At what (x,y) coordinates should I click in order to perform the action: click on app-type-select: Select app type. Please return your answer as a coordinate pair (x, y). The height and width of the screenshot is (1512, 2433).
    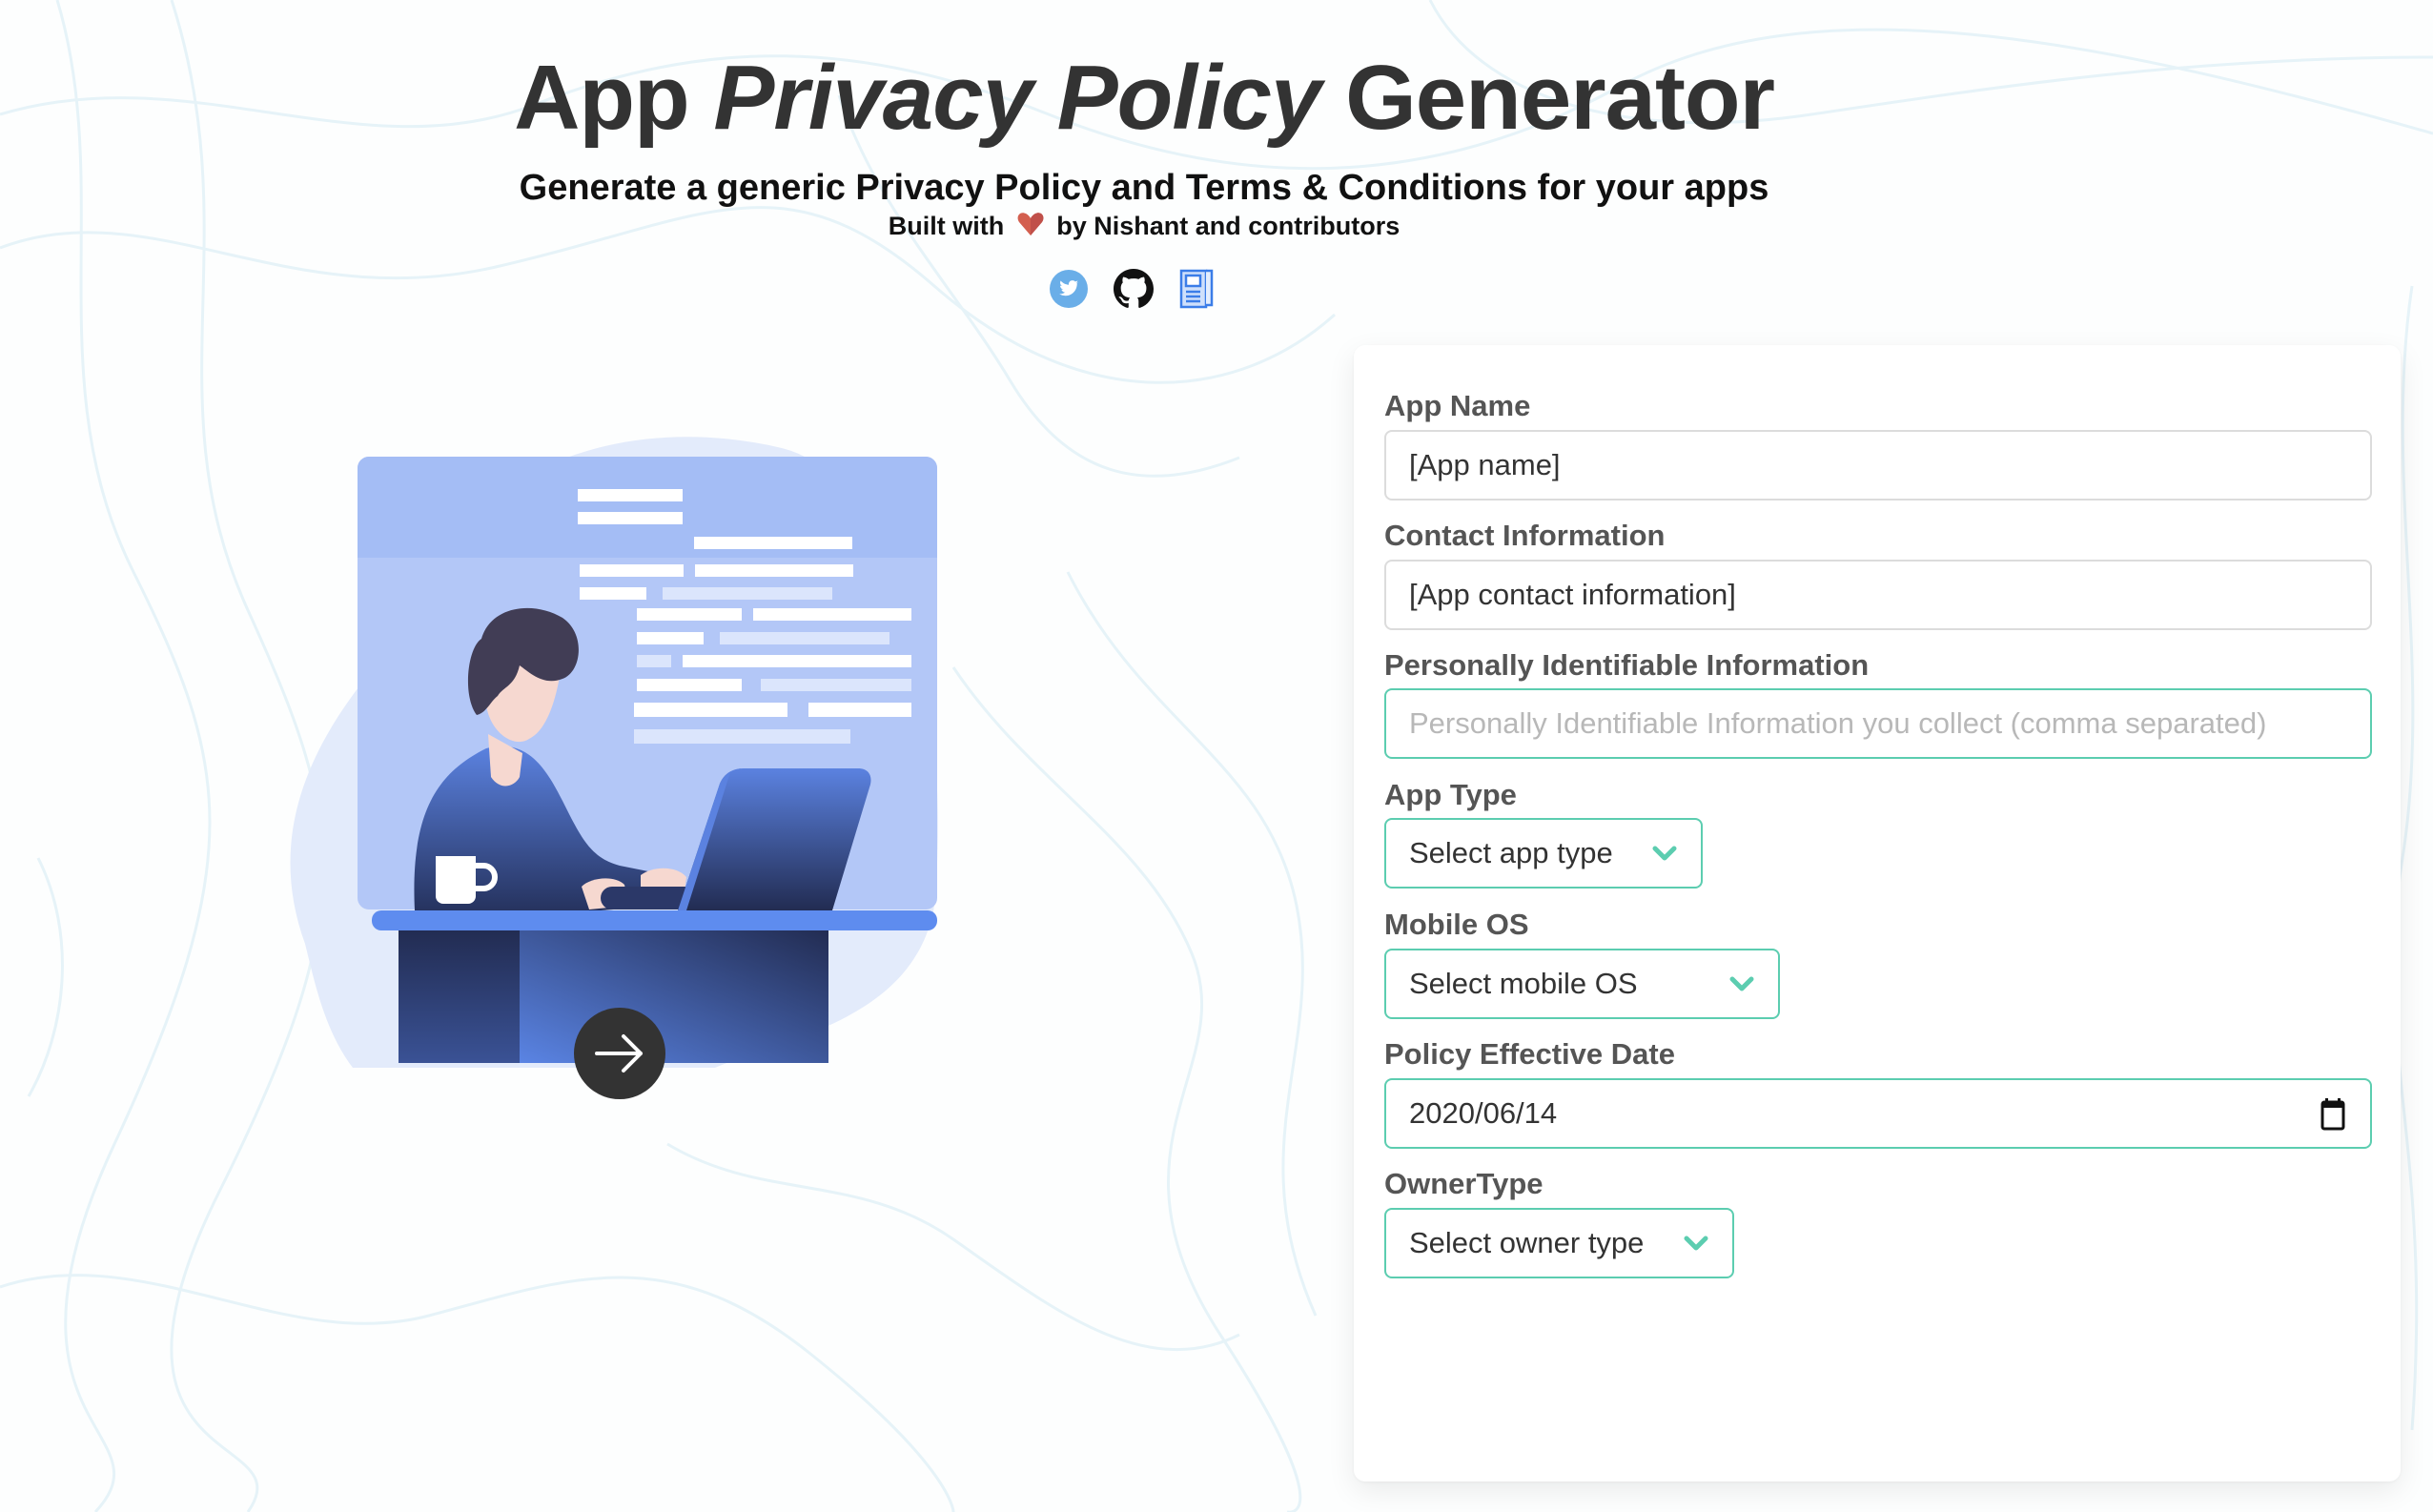
    Looking at the image, I should click on (1543, 853).